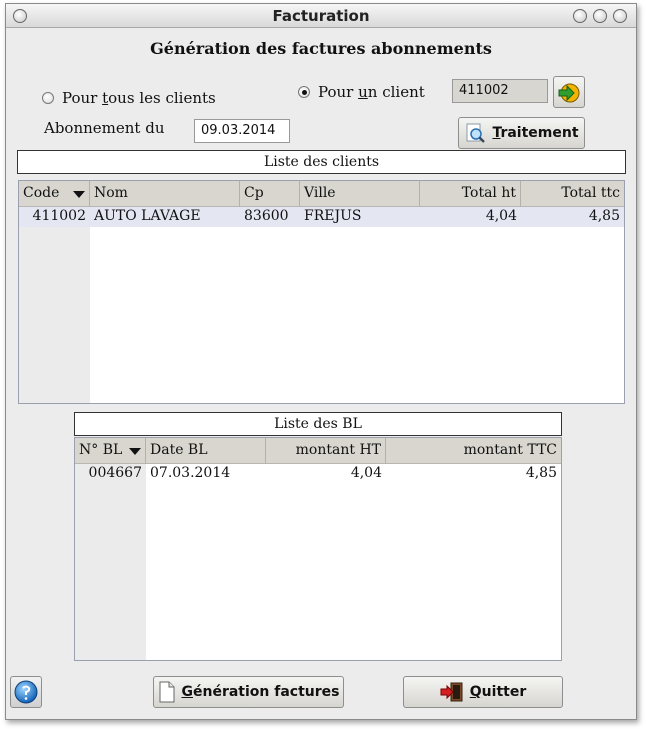 The width and height of the screenshot is (646, 729). What do you see at coordinates (473, 450) in the screenshot?
I see `col-montant-ttc-header: montant TTC` at bounding box center [473, 450].